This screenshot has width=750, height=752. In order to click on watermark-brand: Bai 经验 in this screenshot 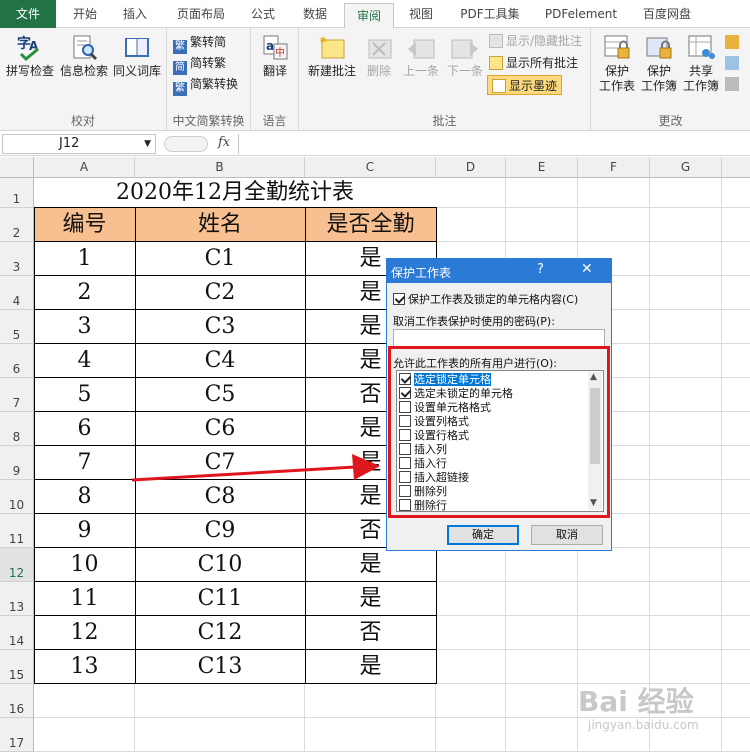, I will do `click(636, 701)`.